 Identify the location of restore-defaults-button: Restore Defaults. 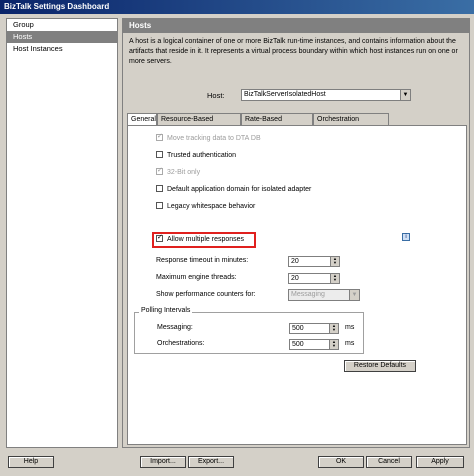
(380, 366).